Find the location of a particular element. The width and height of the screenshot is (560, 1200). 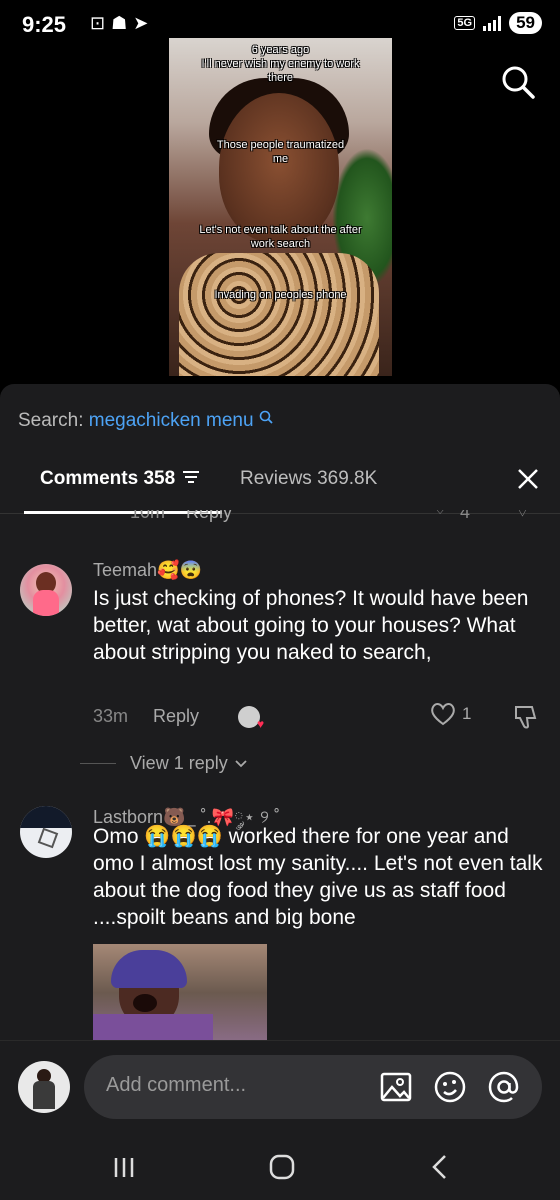

search-suggestion: Search: megachicken menu is located at coordinates (145, 421).